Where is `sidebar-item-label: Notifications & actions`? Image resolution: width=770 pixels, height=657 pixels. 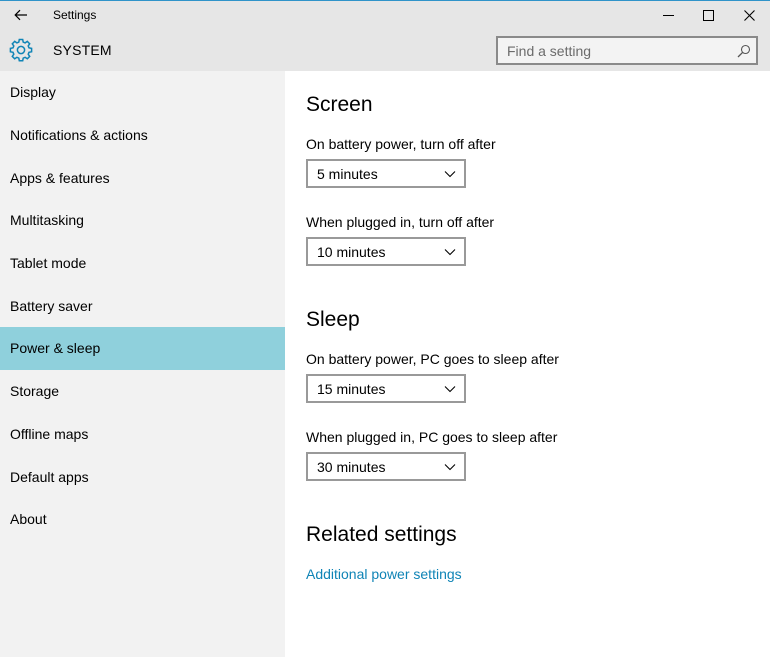
sidebar-item-label: Notifications & actions is located at coordinates (79, 135).